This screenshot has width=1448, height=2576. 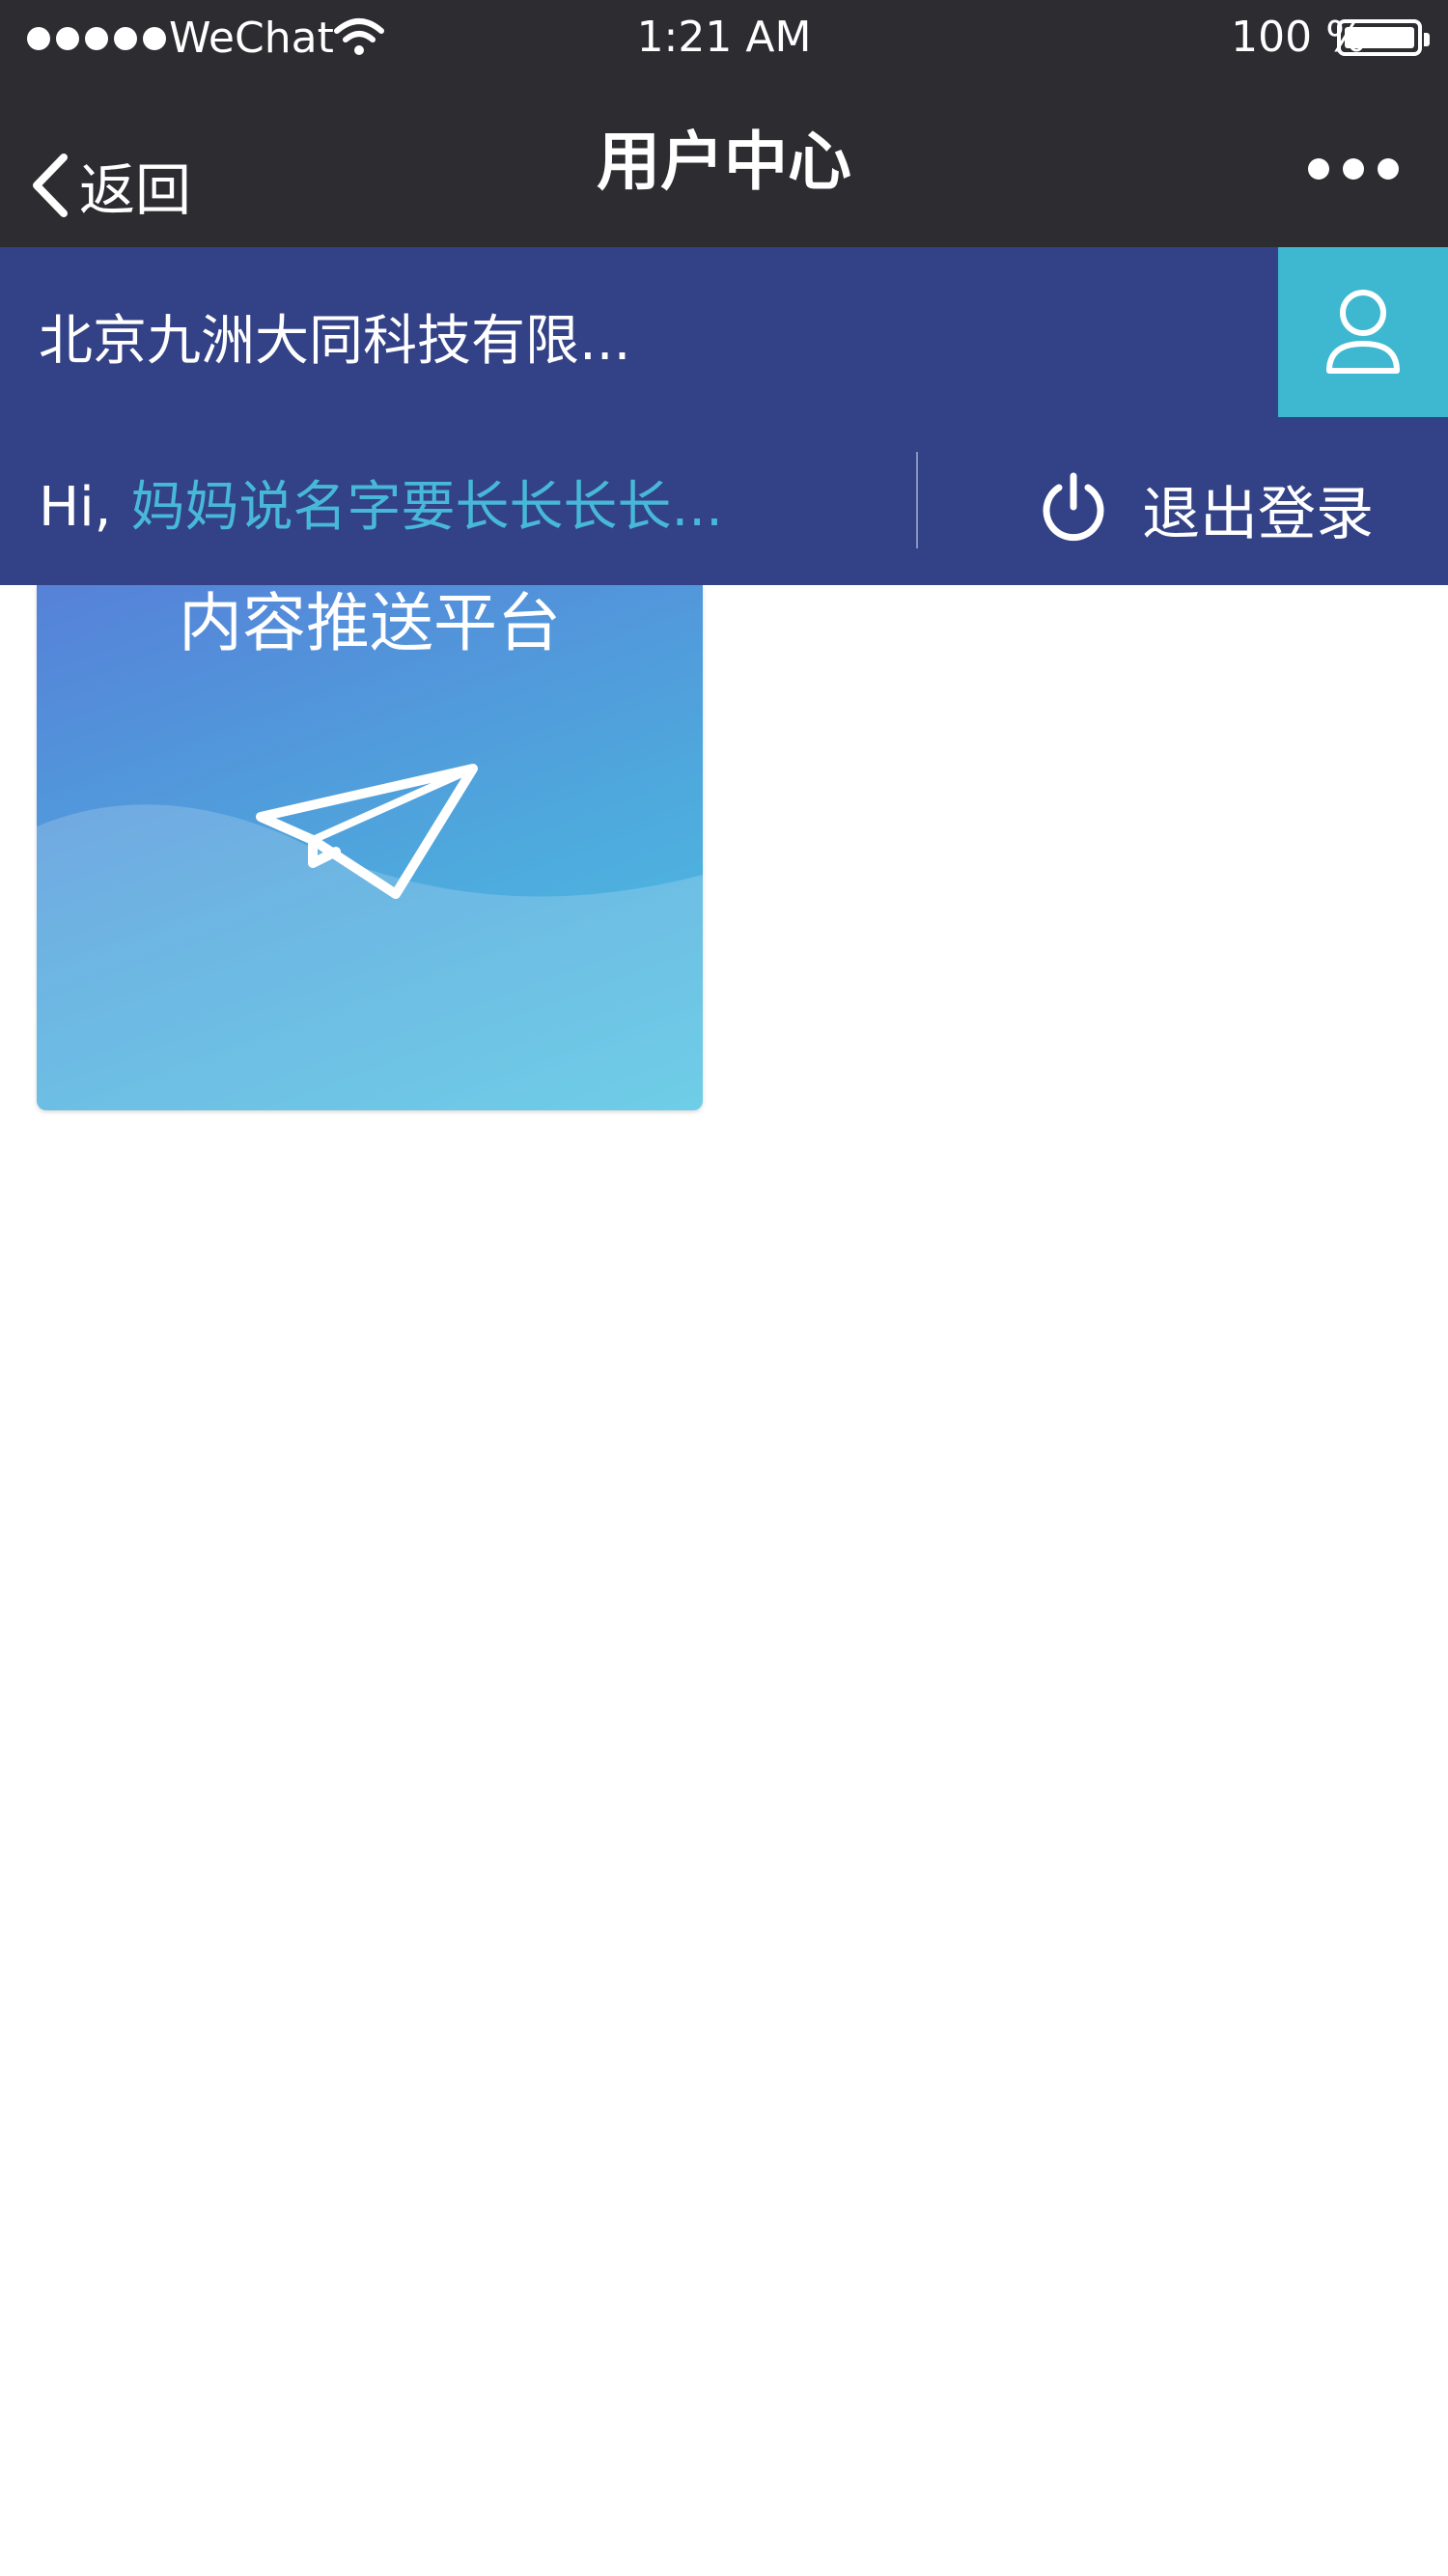 What do you see at coordinates (1258, 514) in the screenshot?
I see `logout-label: 退出登录` at bounding box center [1258, 514].